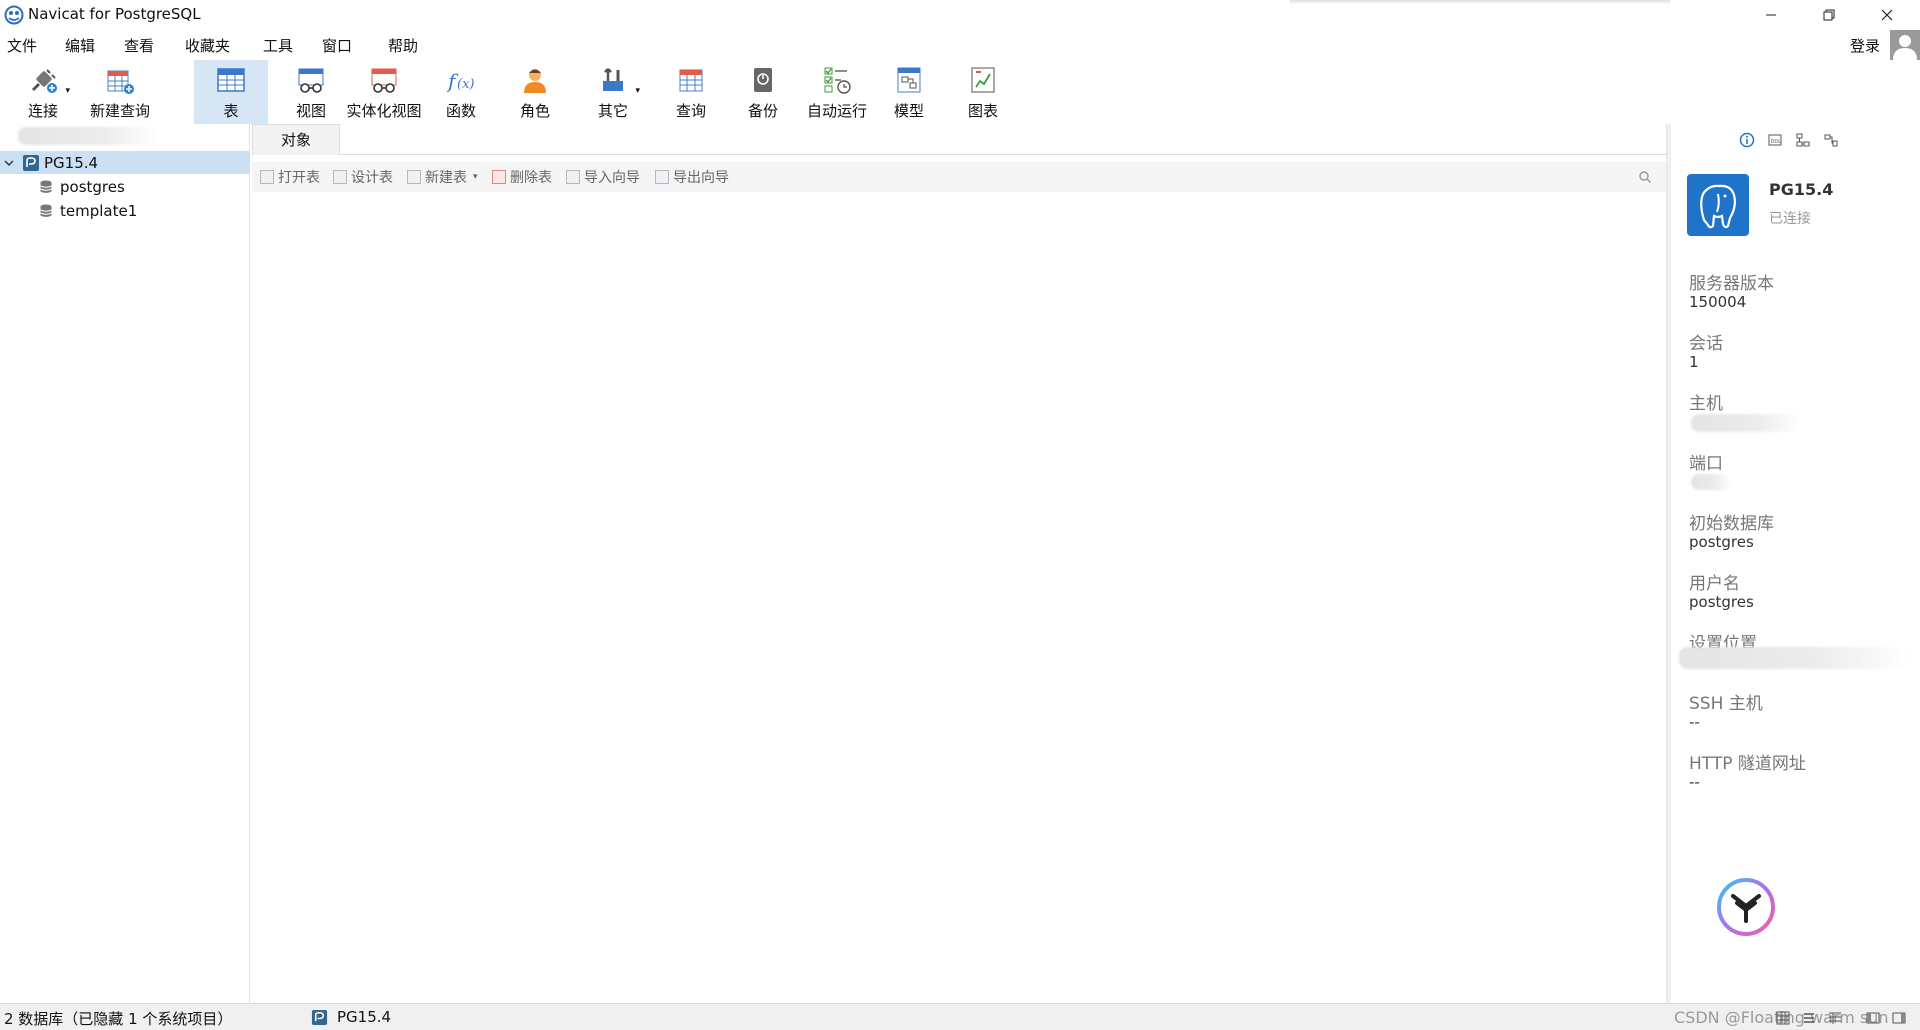 The width and height of the screenshot is (1920, 1030). What do you see at coordinates (207, 45) in the screenshot?
I see `menu-favorites: 收藏夹` at bounding box center [207, 45].